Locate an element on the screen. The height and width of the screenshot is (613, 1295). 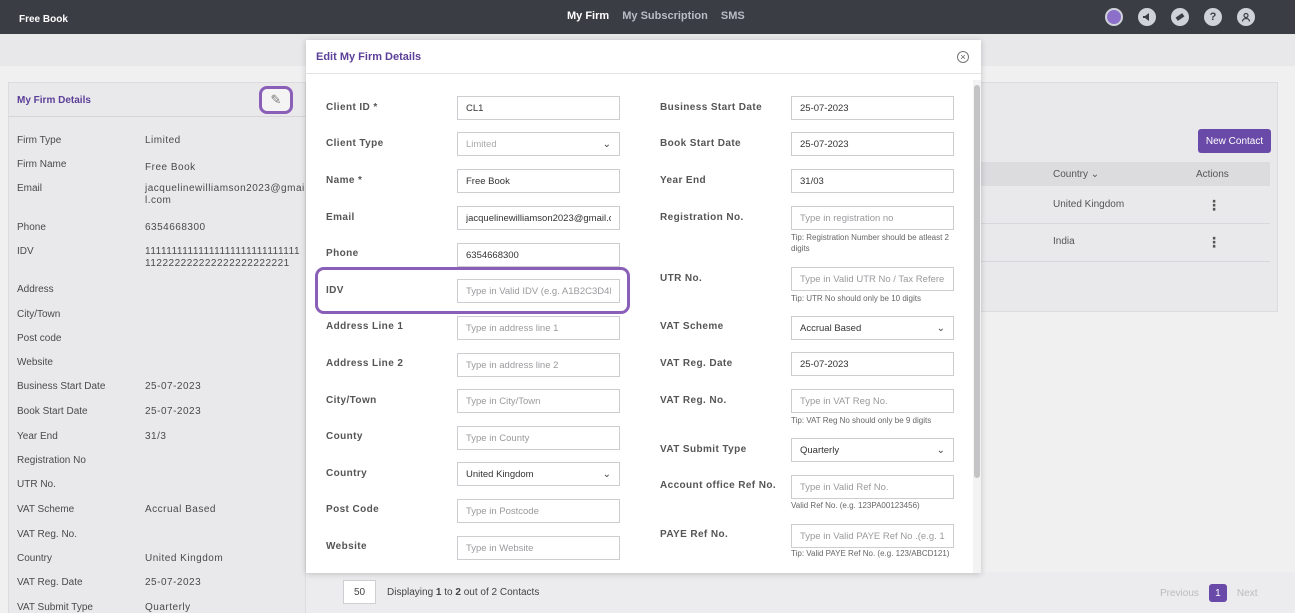
contact-country: United Kingdom is located at coordinates (1089, 204).